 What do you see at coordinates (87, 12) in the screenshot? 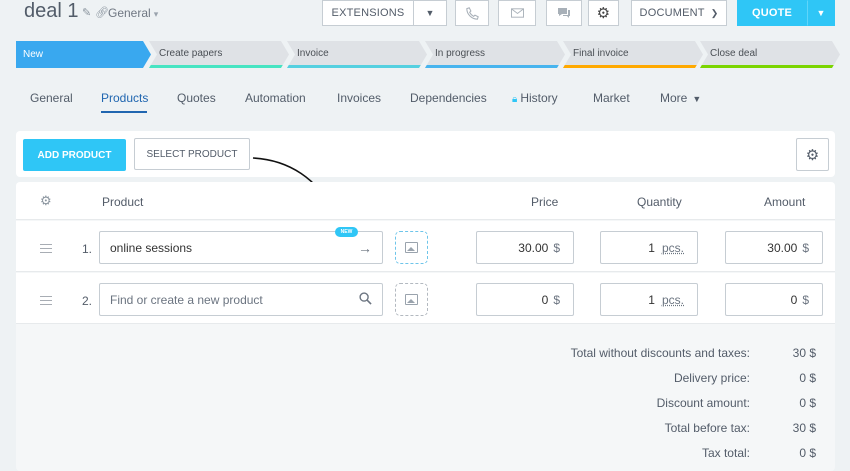
I see `edit-title-icon: ✎` at bounding box center [87, 12].